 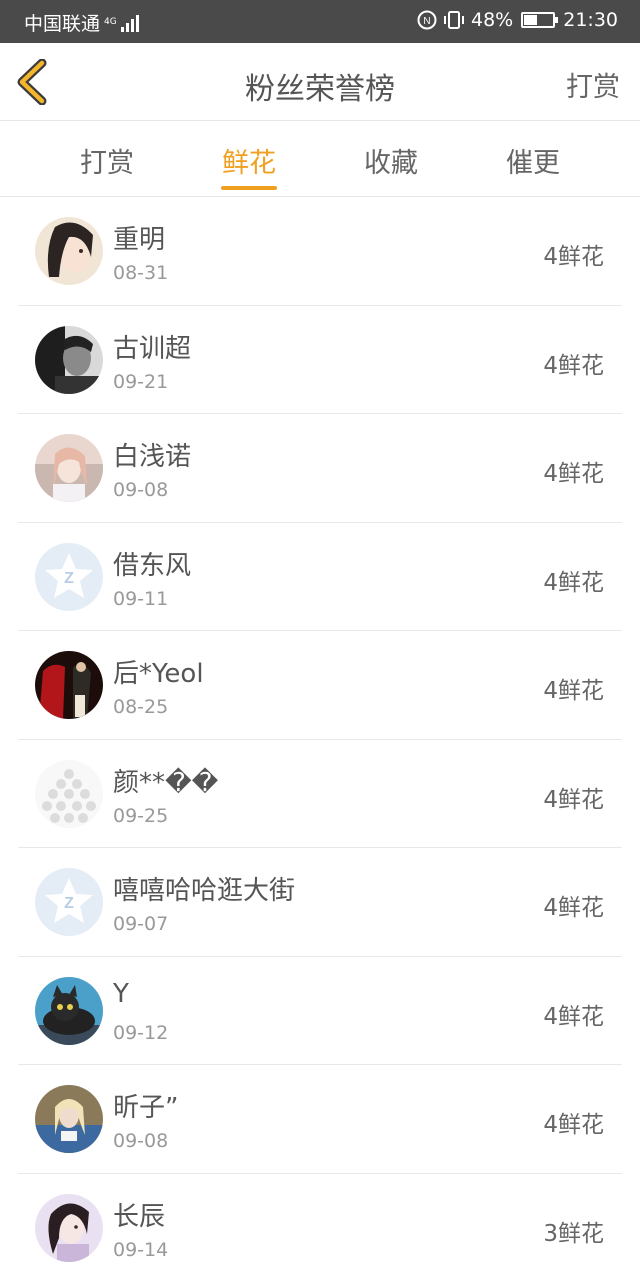 I want to click on tab-urge: 催更, so click(x=533, y=160).